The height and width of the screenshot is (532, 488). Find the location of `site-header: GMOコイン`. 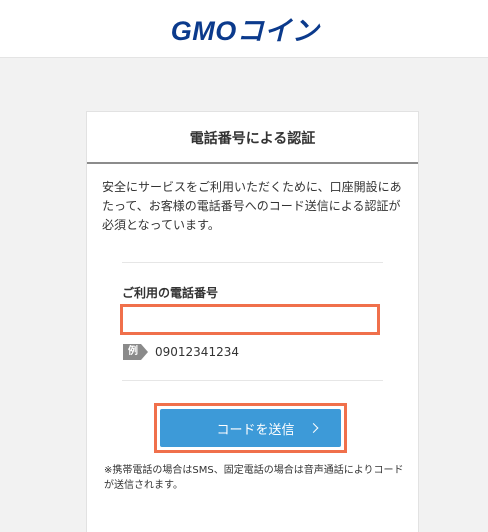

site-header: GMOコイン is located at coordinates (244, 29).